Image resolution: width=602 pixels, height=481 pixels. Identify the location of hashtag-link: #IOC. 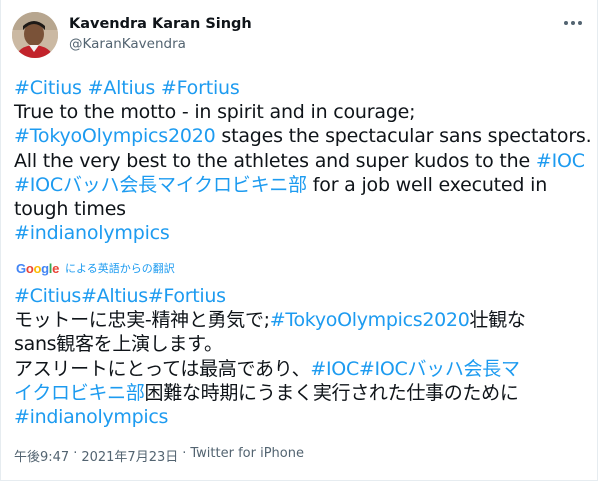
(560, 161).